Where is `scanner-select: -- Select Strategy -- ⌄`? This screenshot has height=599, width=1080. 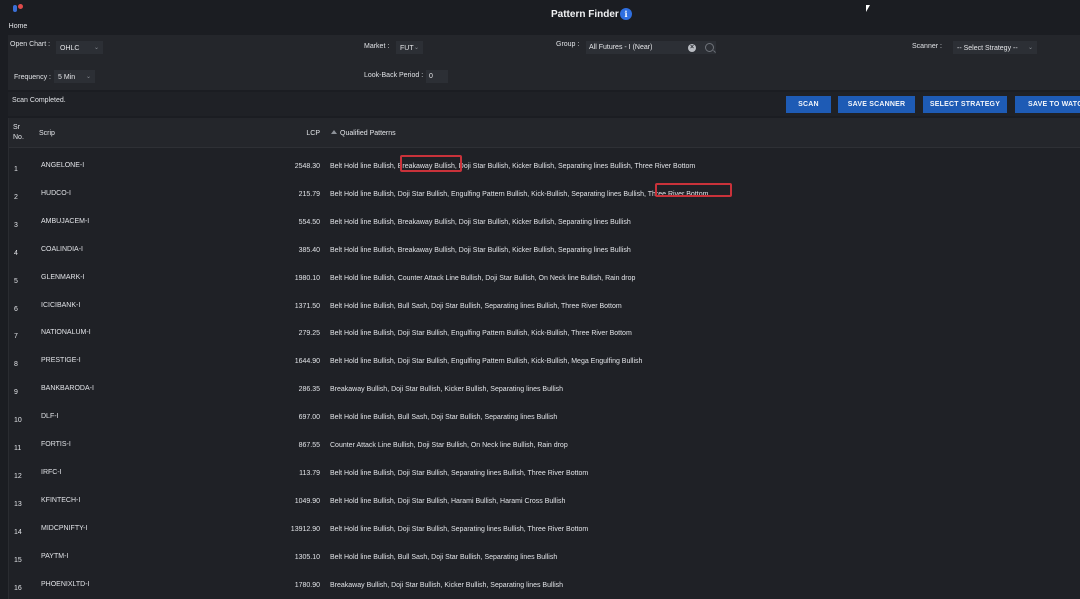
scanner-select: -- Select Strategy -- ⌄ is located at coordinates (995, 47).